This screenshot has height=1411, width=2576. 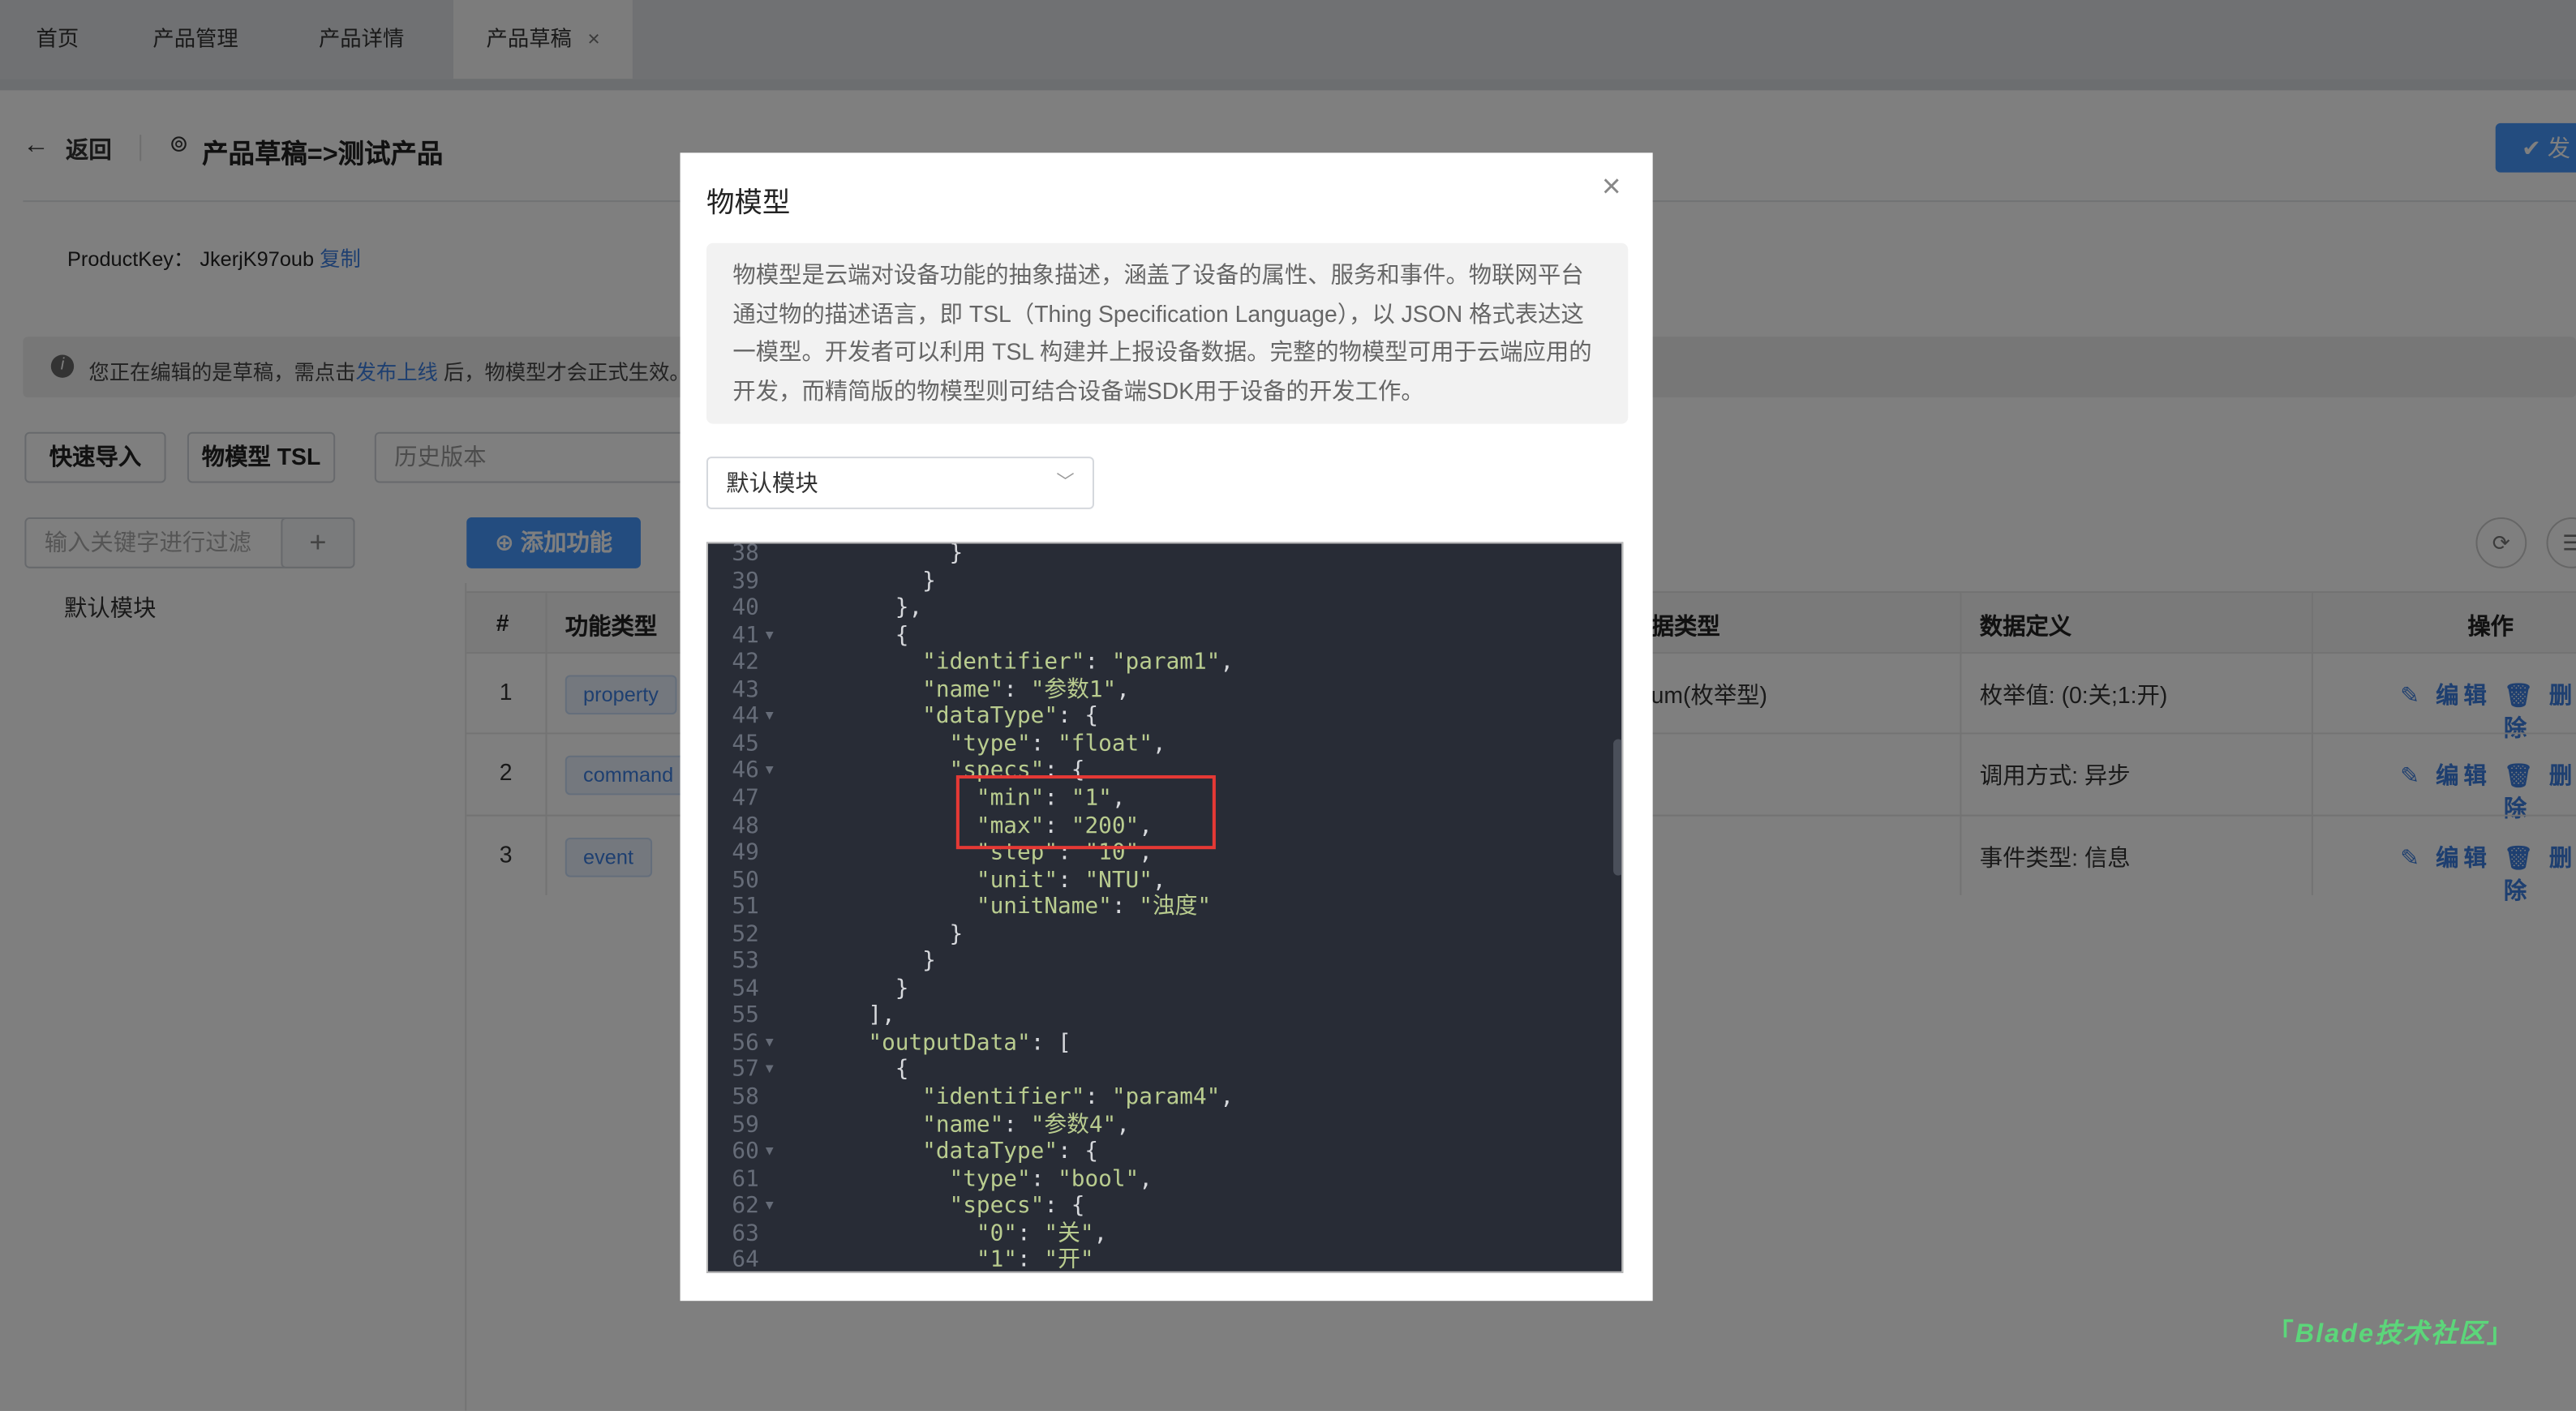 What do you see at coordinates (1057, 744) in the screenshot?
I see `code-text: "type": "float",` at bounding box center [1057, 744].